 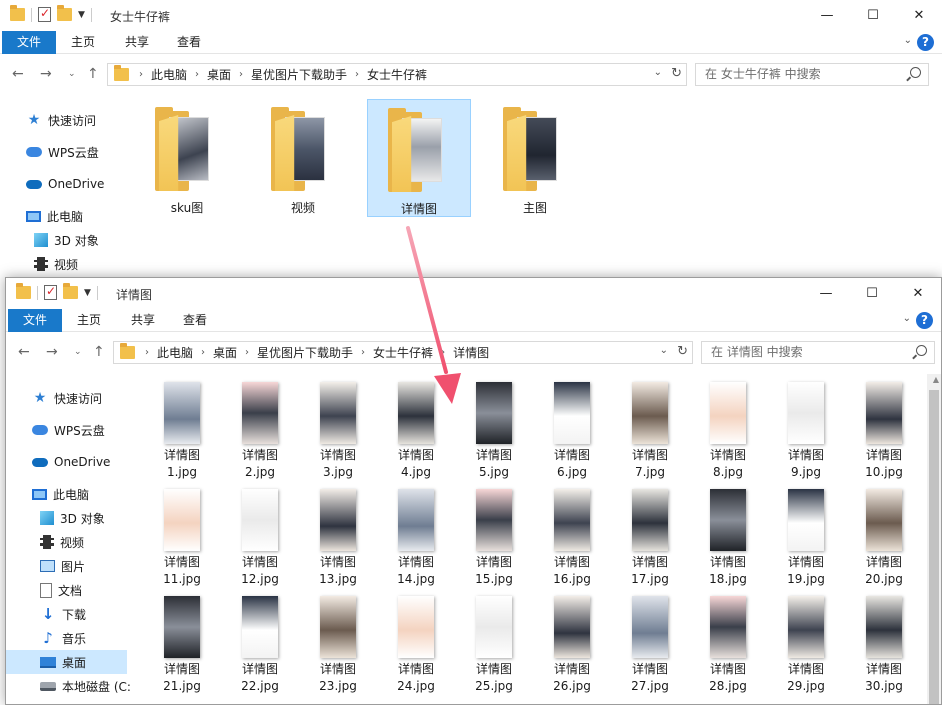 What do you see at coordinates (61, 590) in the screenshot?
I see `sidebar-item-documents: 文档` at bounding box center [61, 590].